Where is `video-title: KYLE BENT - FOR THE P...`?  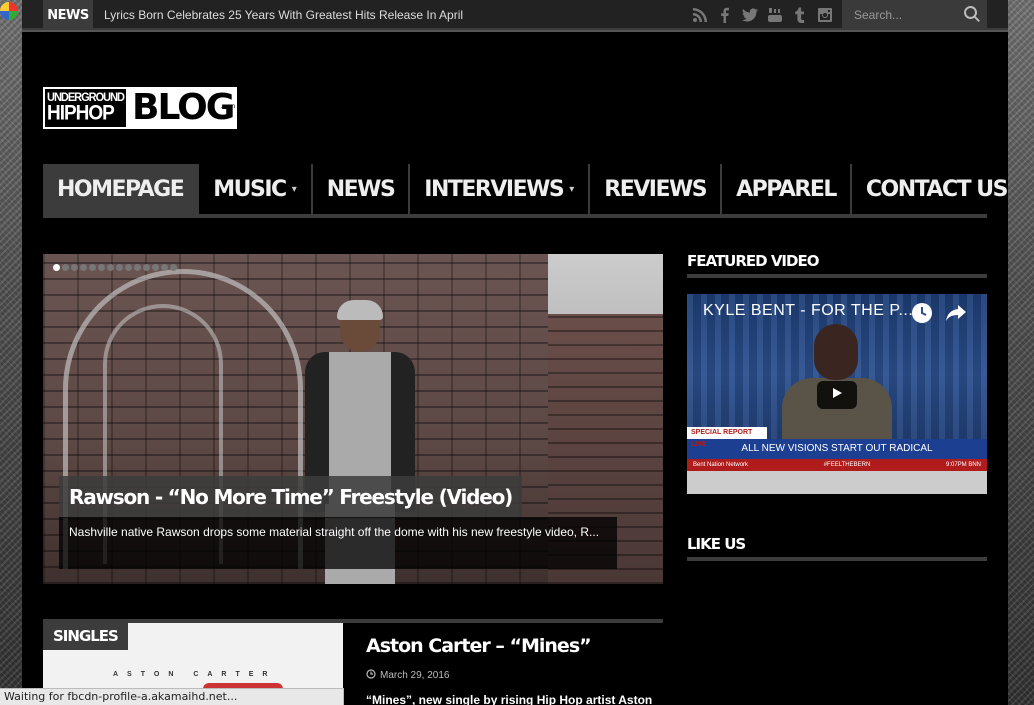 video-title: KYLE BENT - FOR THE P... is located at coordinates (808, 311).